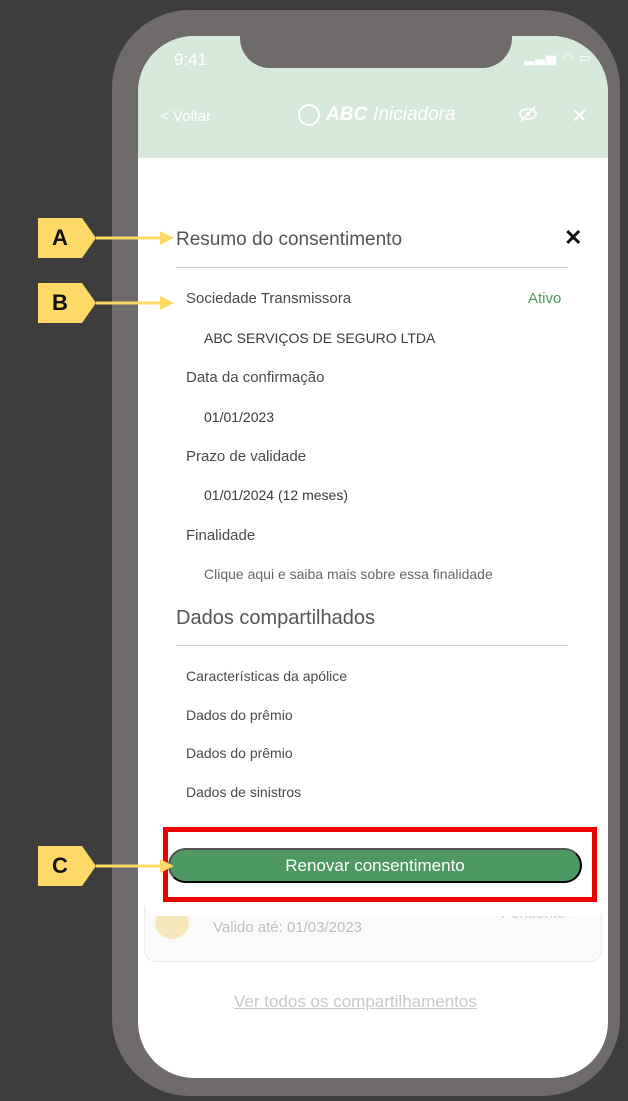 Image resolution: width=628 pixels, height=1101 pixels. What do you see at coordinates (372, 267) in the screenshot?
I see `title-divider` at bounding box center [372, 267].